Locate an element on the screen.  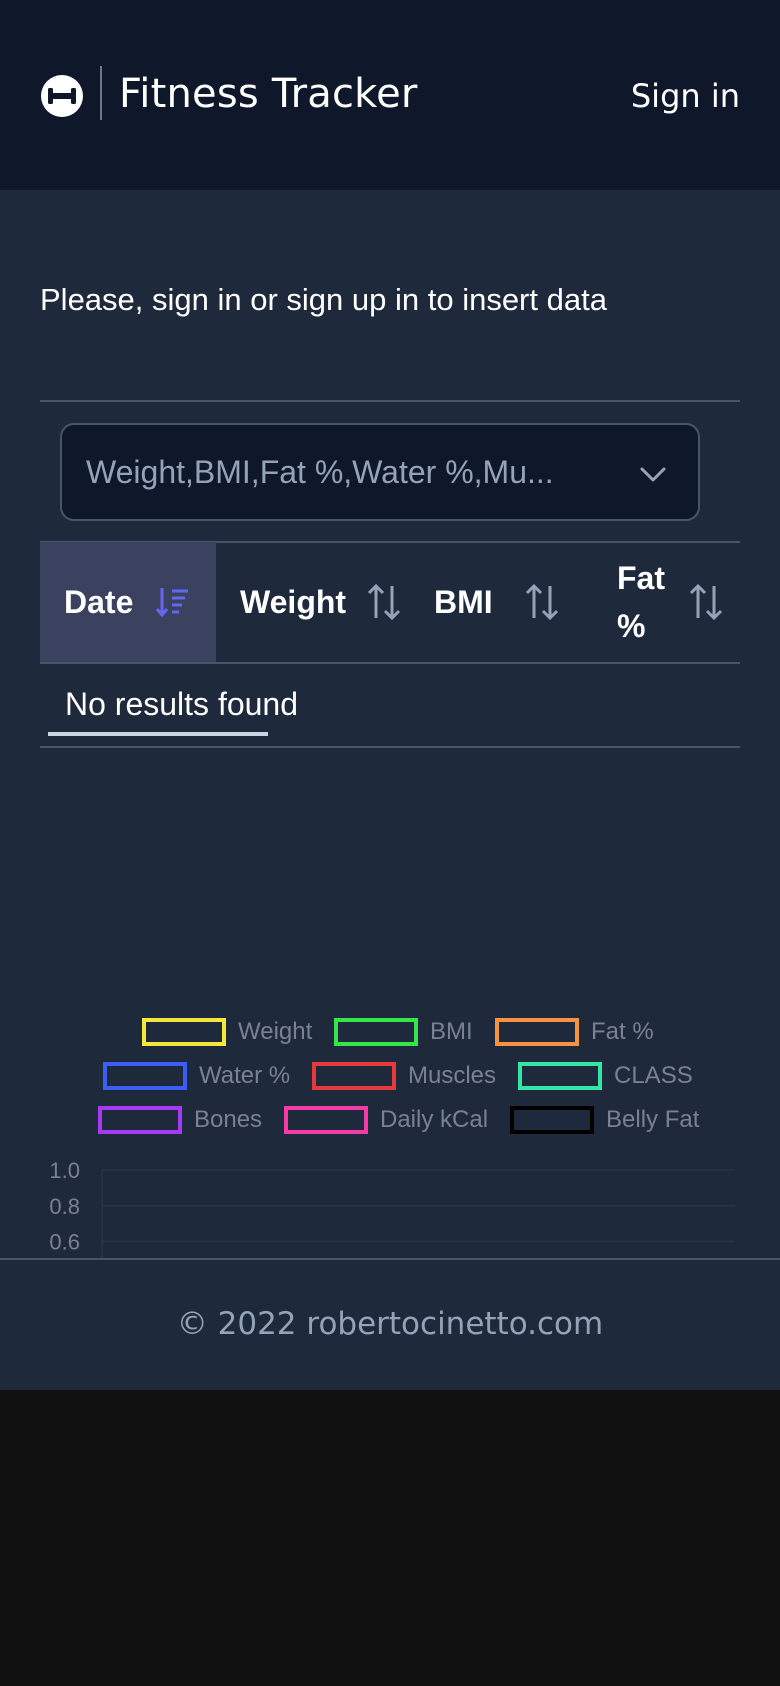
empty-table-message: No results found is located at coordinates (182, 704).